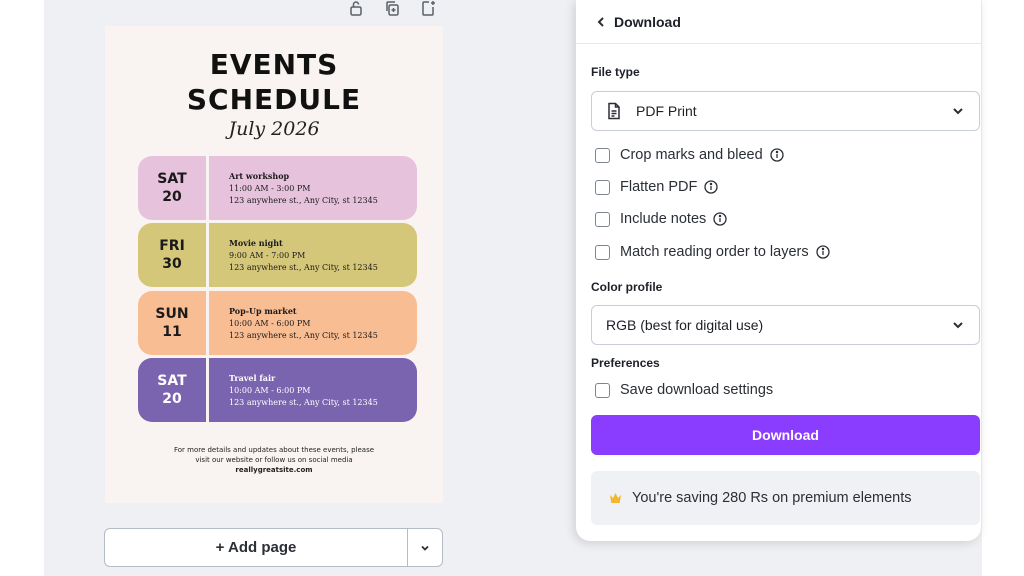 The height and width of the screenshot is (576, 1024). What do you see at coordinates (256, 243) in the screenshot?
I see `event-name: Movie night` at bounding box center [256, 243].